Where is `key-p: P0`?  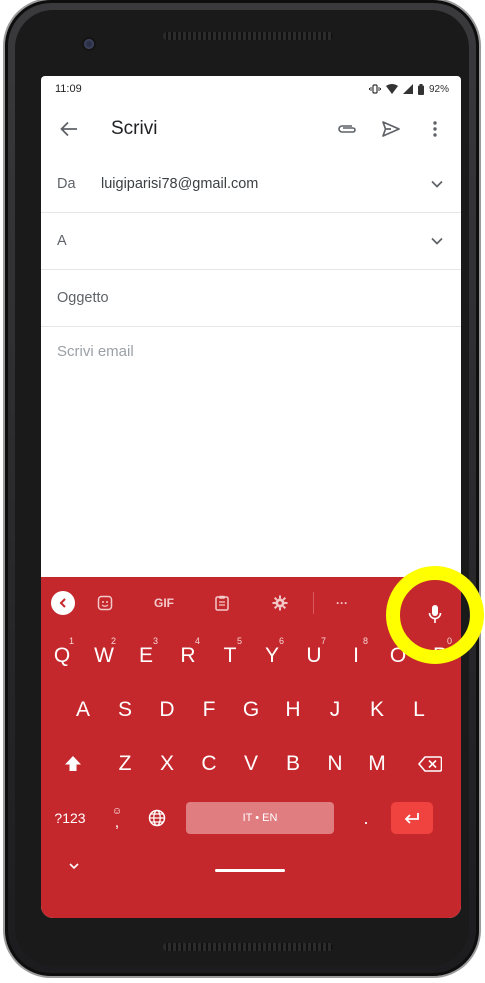
key-p: P0 is located at coordinates (440, 656).